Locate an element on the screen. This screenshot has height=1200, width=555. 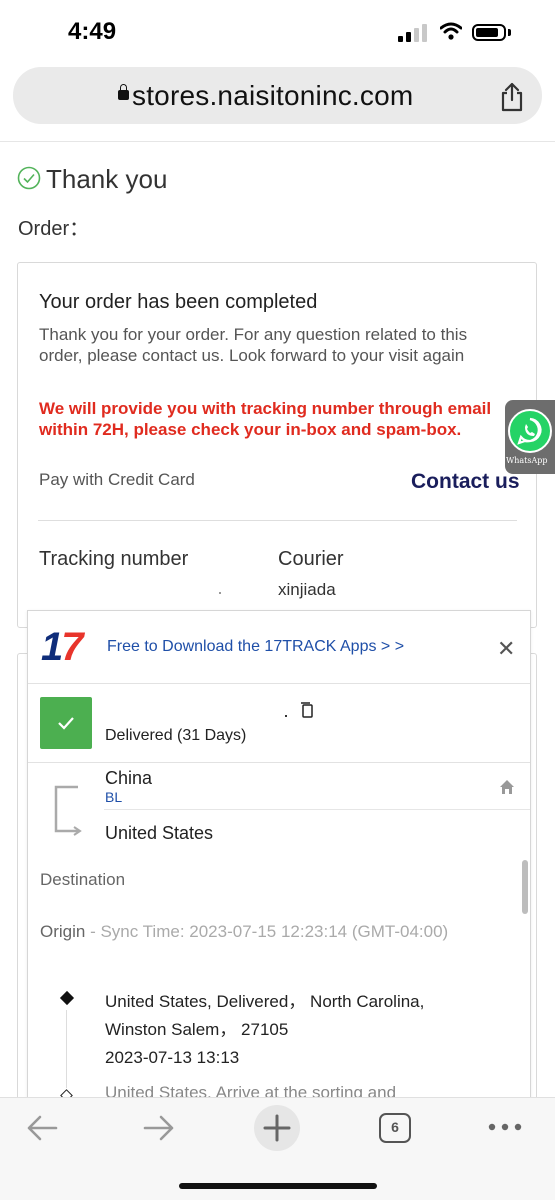
card-divider is located at coordinates (277, 520).